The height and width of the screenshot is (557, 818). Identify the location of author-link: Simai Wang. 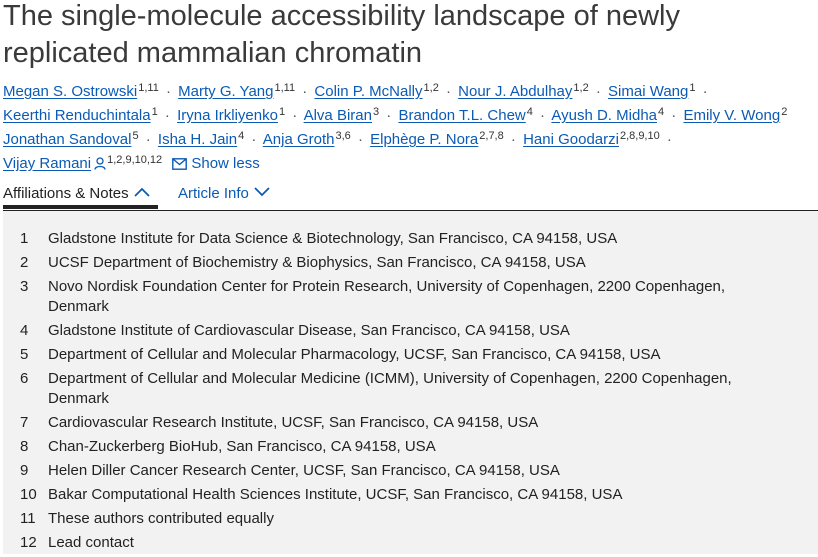
(648, 91).